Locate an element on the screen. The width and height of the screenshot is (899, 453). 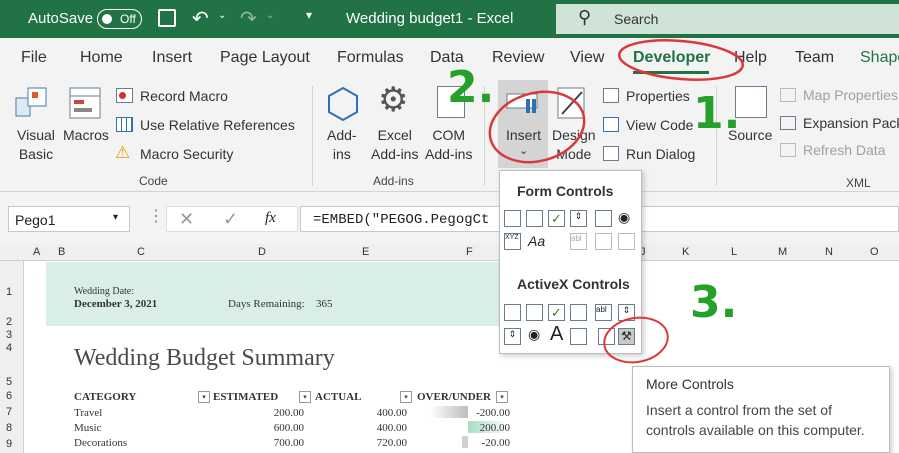
developer-tab-circle is located at coordinates (681, 60).